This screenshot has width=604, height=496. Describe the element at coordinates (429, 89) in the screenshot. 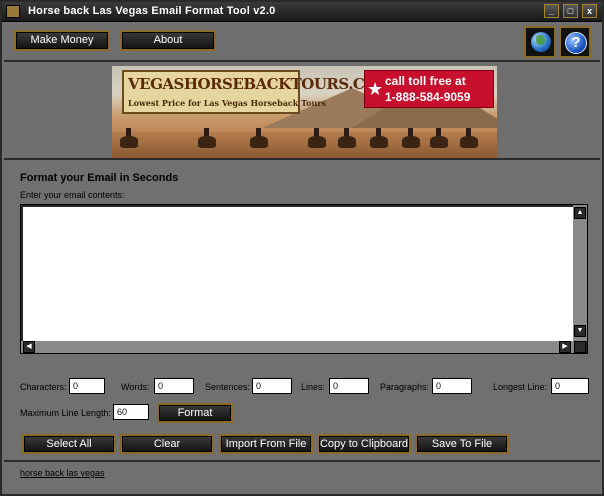

I see `phone-callout: ★ call toll free at 1-888-584-9059` at that location.